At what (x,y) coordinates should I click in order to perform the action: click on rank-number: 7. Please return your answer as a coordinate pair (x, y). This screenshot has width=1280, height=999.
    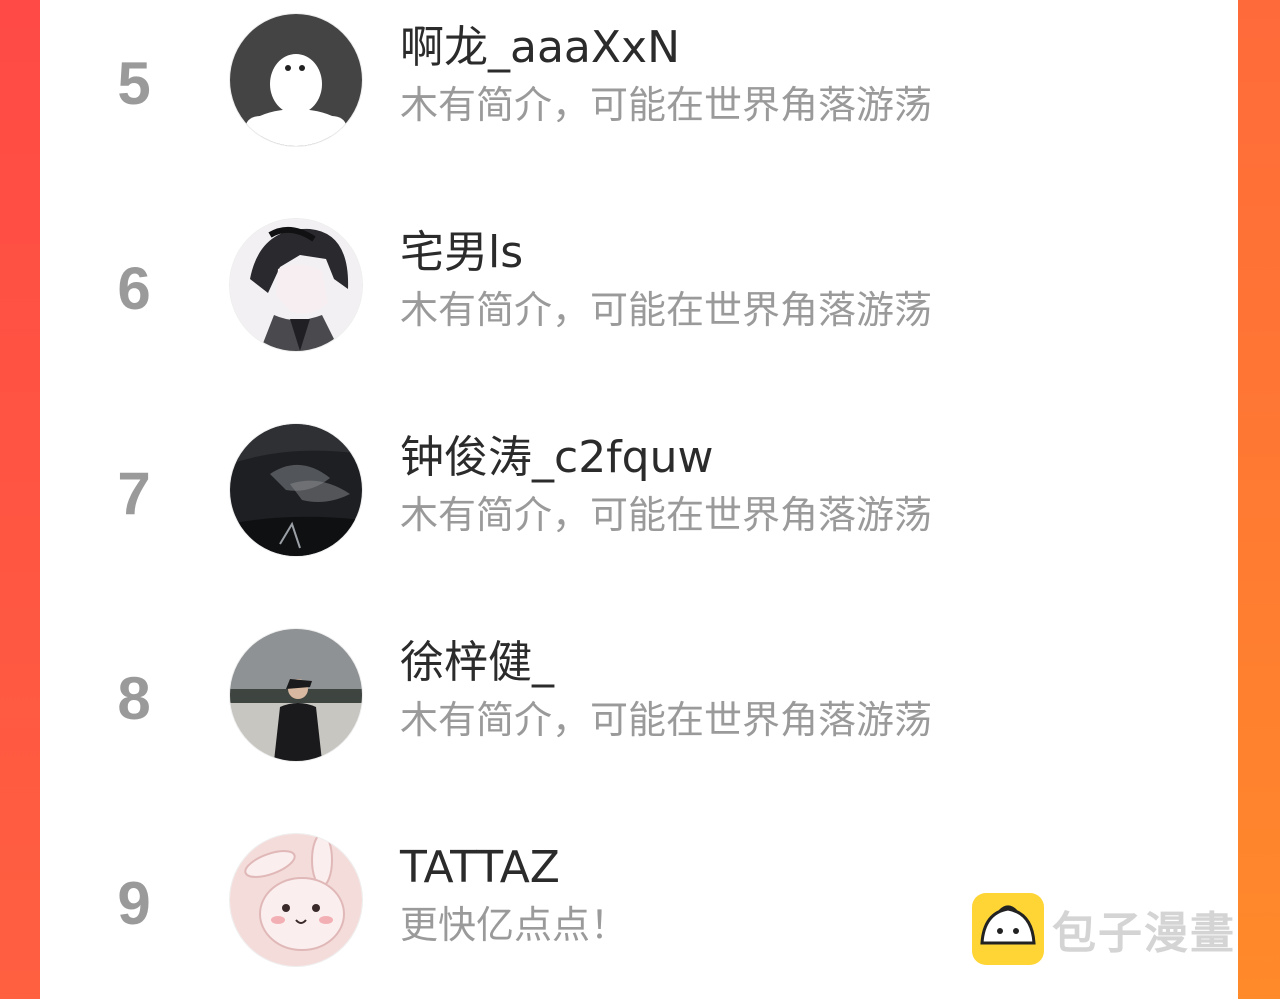
    Looking at the image, I should click on (134, 493).